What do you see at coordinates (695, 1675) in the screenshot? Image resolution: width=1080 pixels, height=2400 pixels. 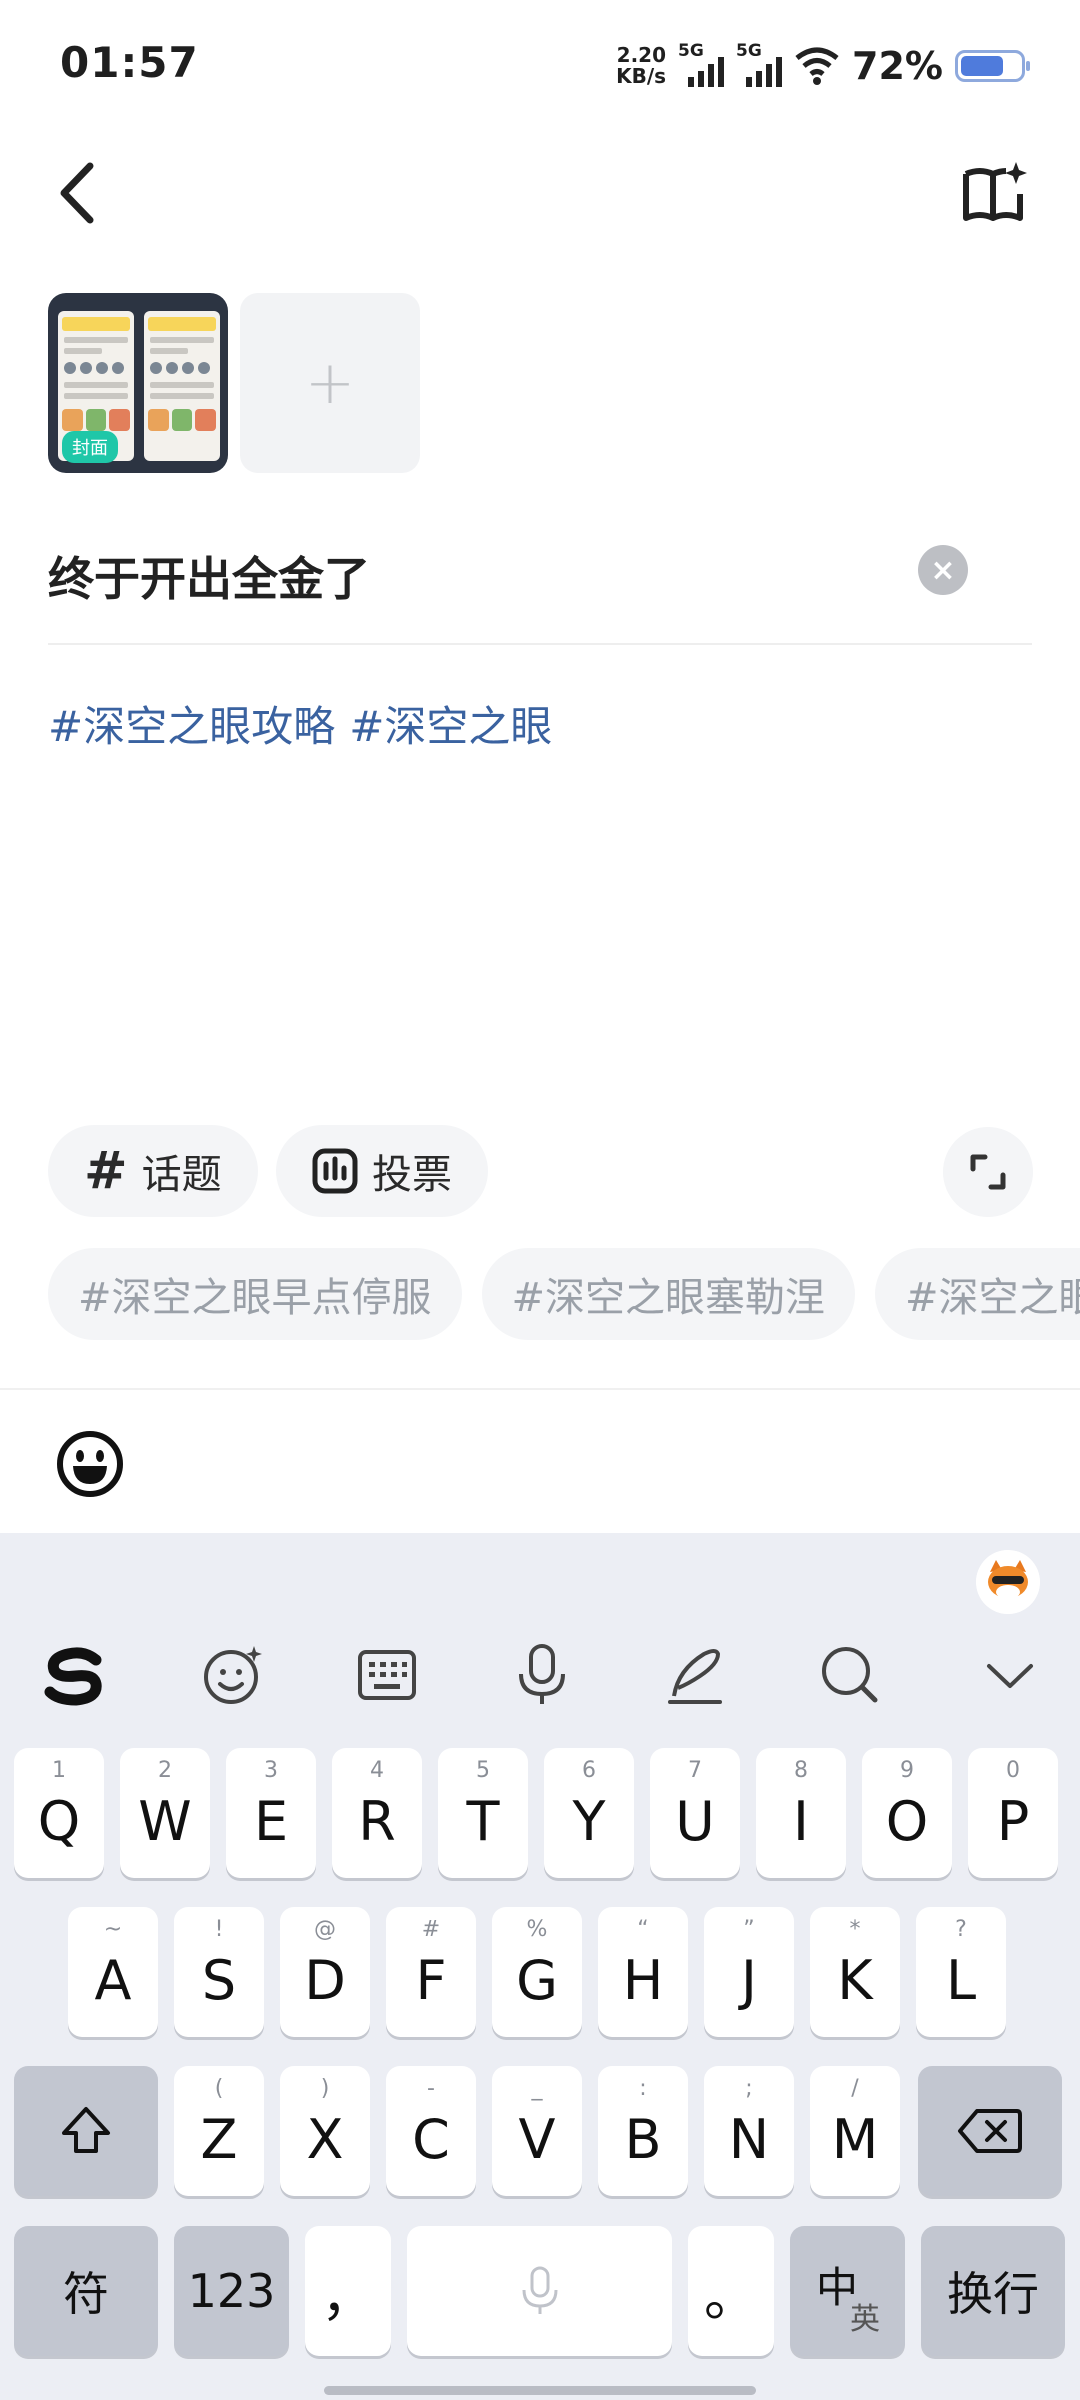 I see `handwriting-icon` at bounding box center [695, 1675].